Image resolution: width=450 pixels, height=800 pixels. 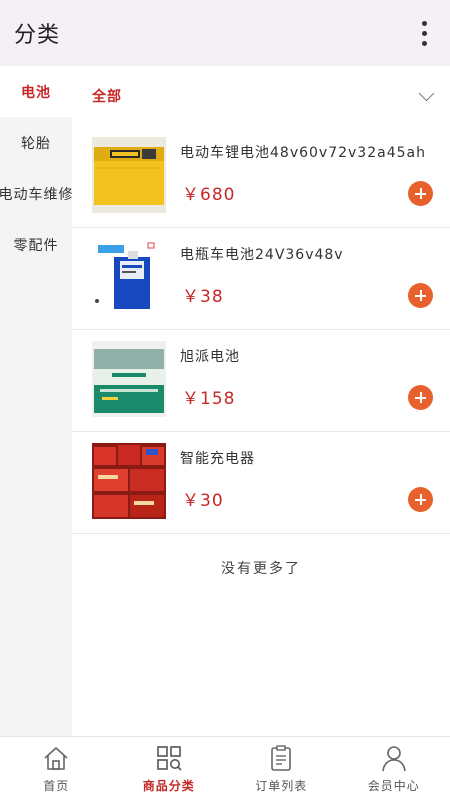 I want to click on tab-home: 首页, so click(x=56, y=768).